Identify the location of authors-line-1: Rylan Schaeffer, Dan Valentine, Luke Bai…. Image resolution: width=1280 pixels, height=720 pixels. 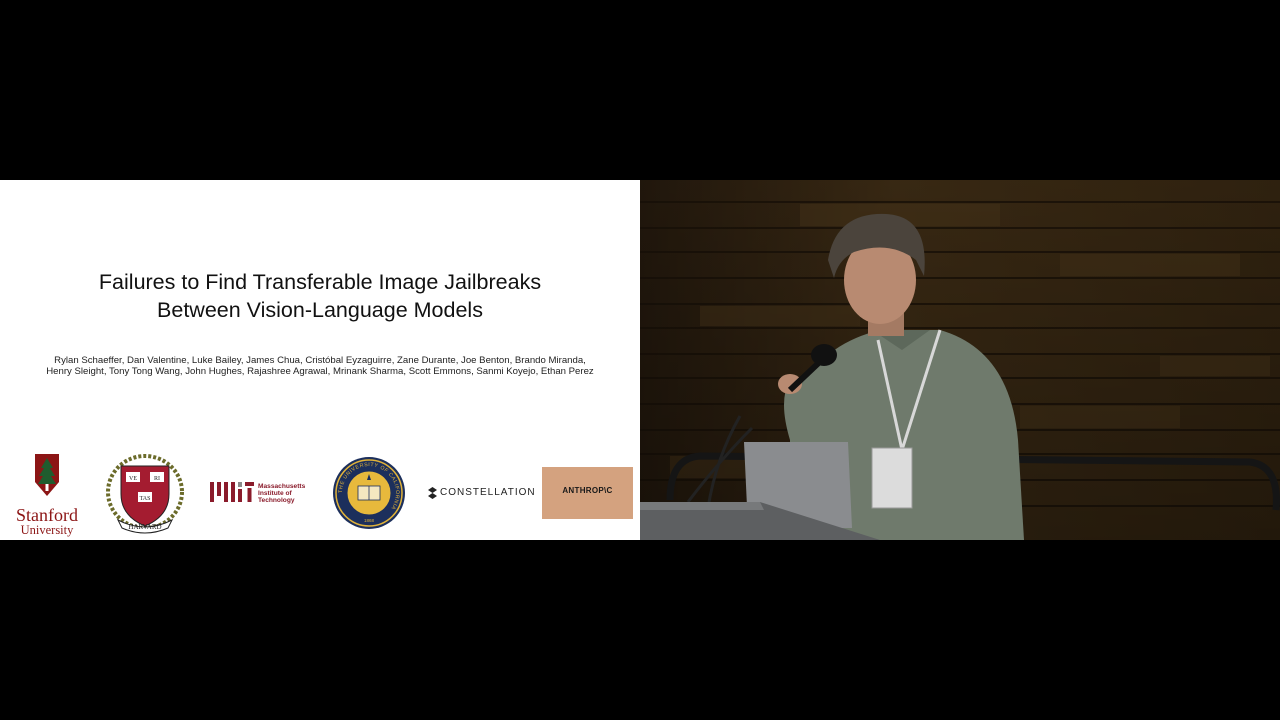
(320, 360).